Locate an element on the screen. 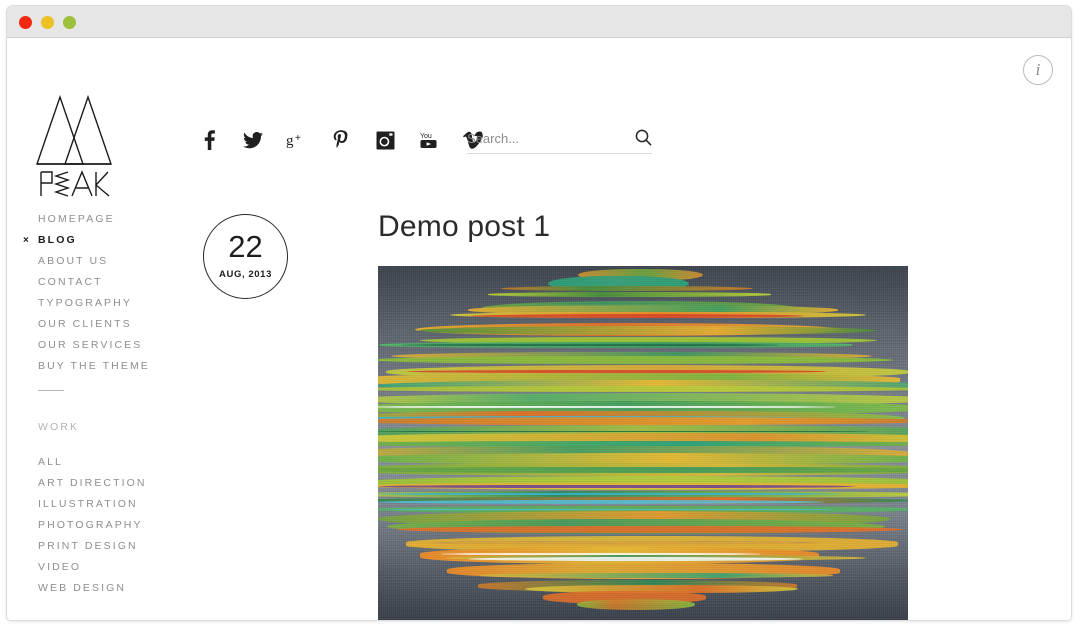 Image resolution: width=1080 pixels, height=626 pixels. sidebar-item-contact: Contact is located at coordinates (102, 282).